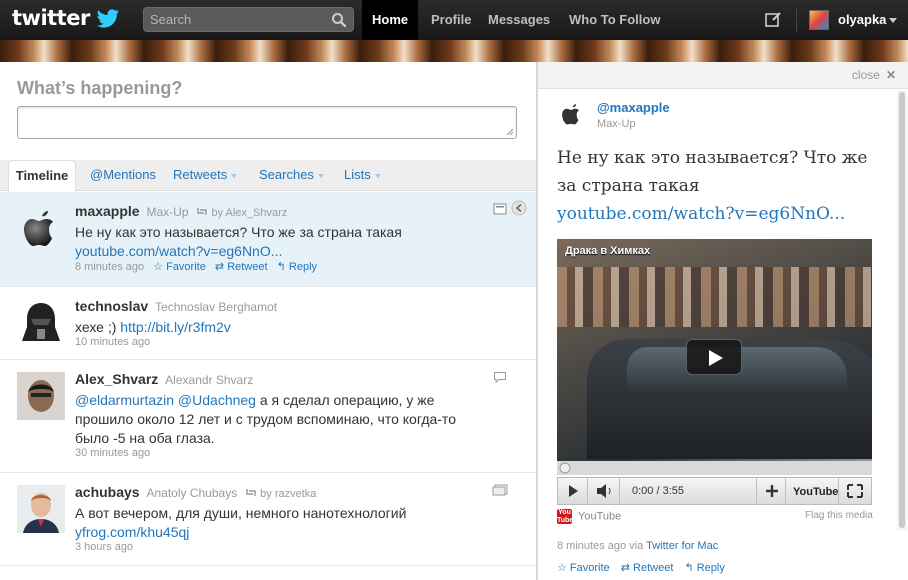 The image size is (908, 580). What do you see at coordinates (714, 297) in the screenshot?
I see `video-frame` at bounding box center [714, 297].